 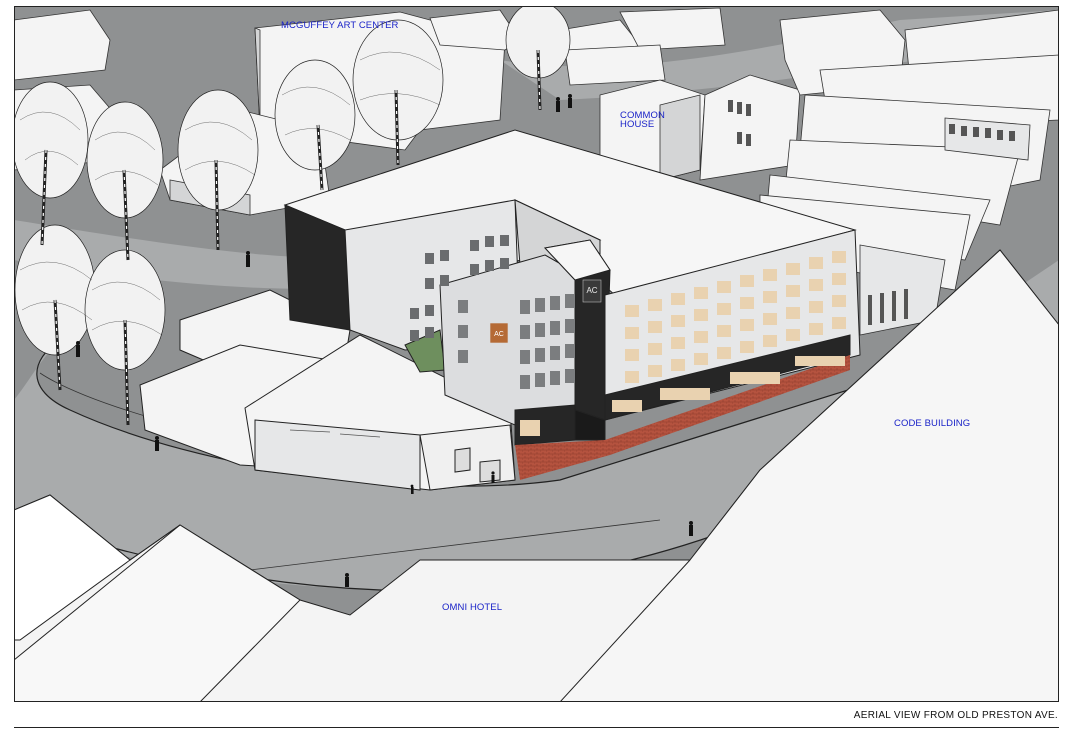 What do you see at coordinates (472, 607) in the screenshot?
I see `label-omni-hotel: OMNI HOTEL` at bounding box center [472, 607].